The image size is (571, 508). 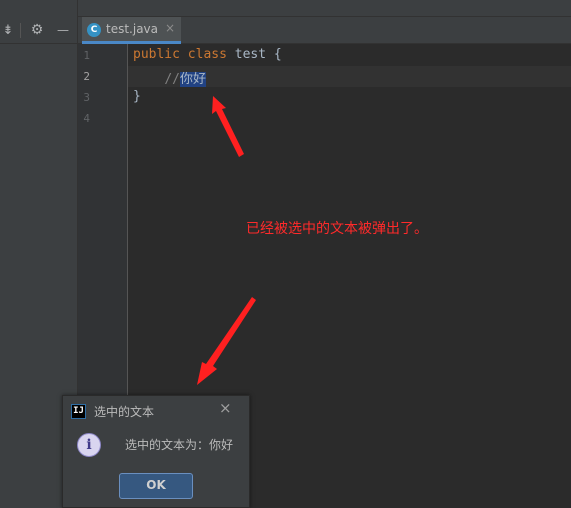 What do you see at coordinates (250, 54) in the screenshot?
I see `class-name: test` at bounding box center [250, 54].